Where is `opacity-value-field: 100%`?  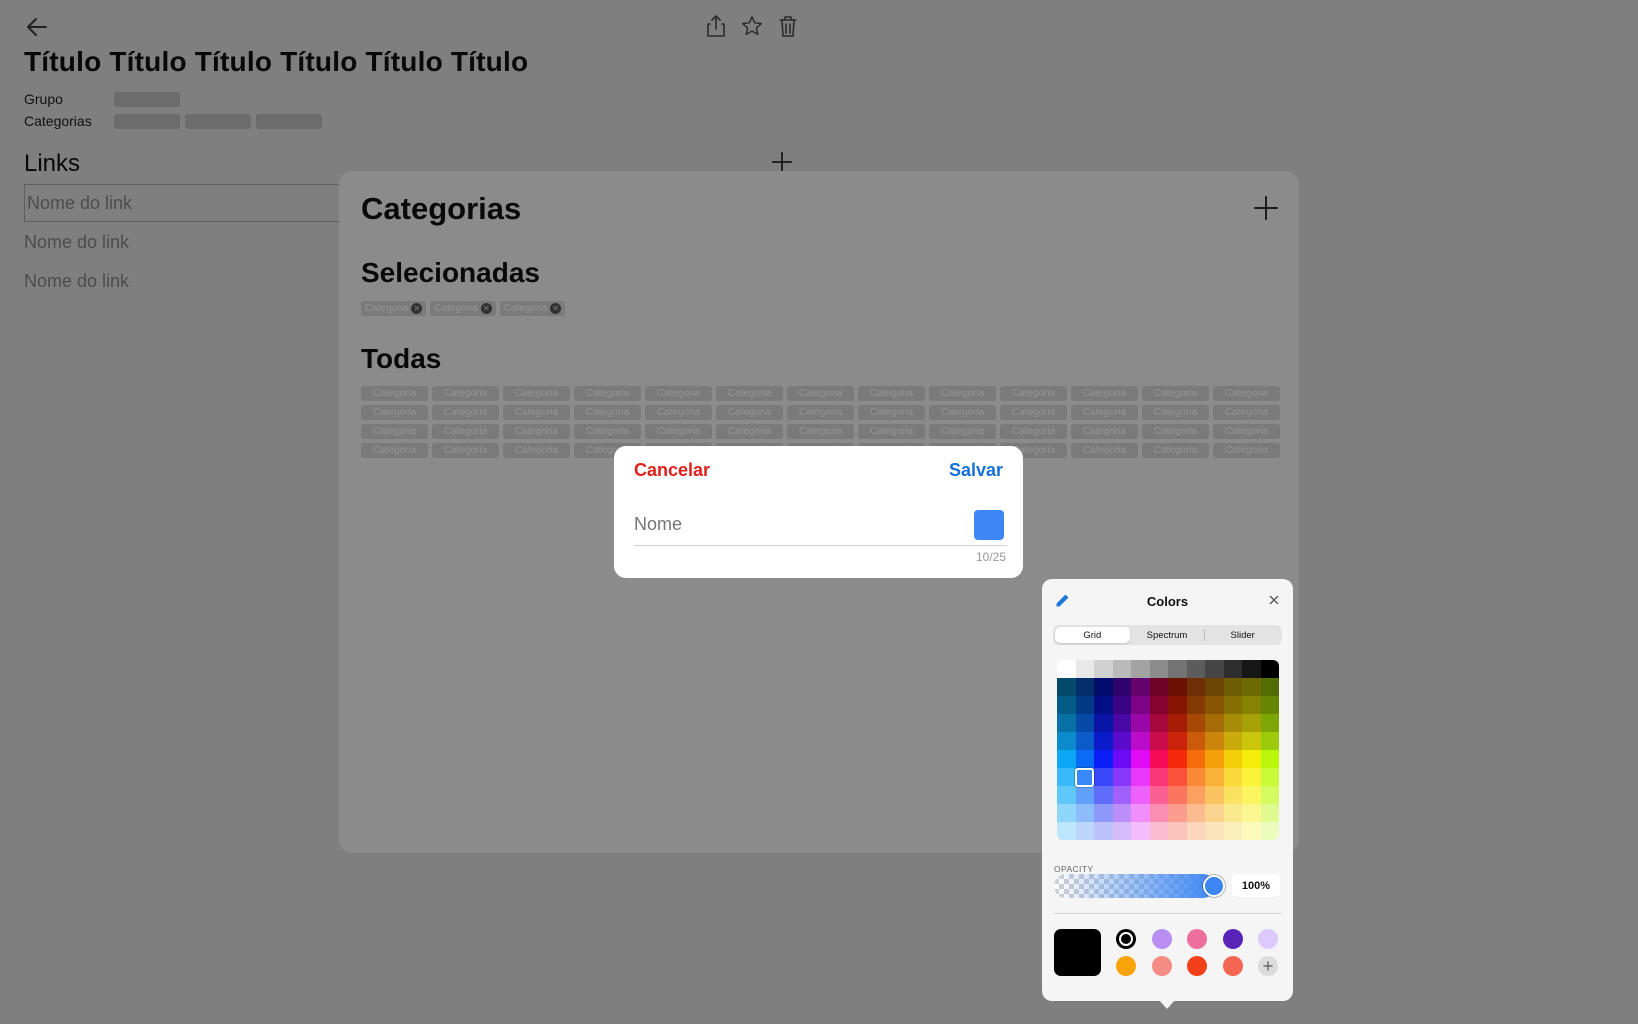 opacity-value-field: 100% is located at coordinates (1256, 885).